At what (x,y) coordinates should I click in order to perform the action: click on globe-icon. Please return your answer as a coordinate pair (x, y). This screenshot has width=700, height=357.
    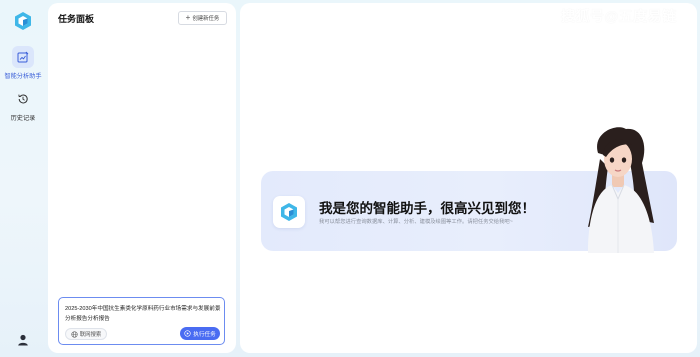
    Looking at the image, I should click on (74, 334).